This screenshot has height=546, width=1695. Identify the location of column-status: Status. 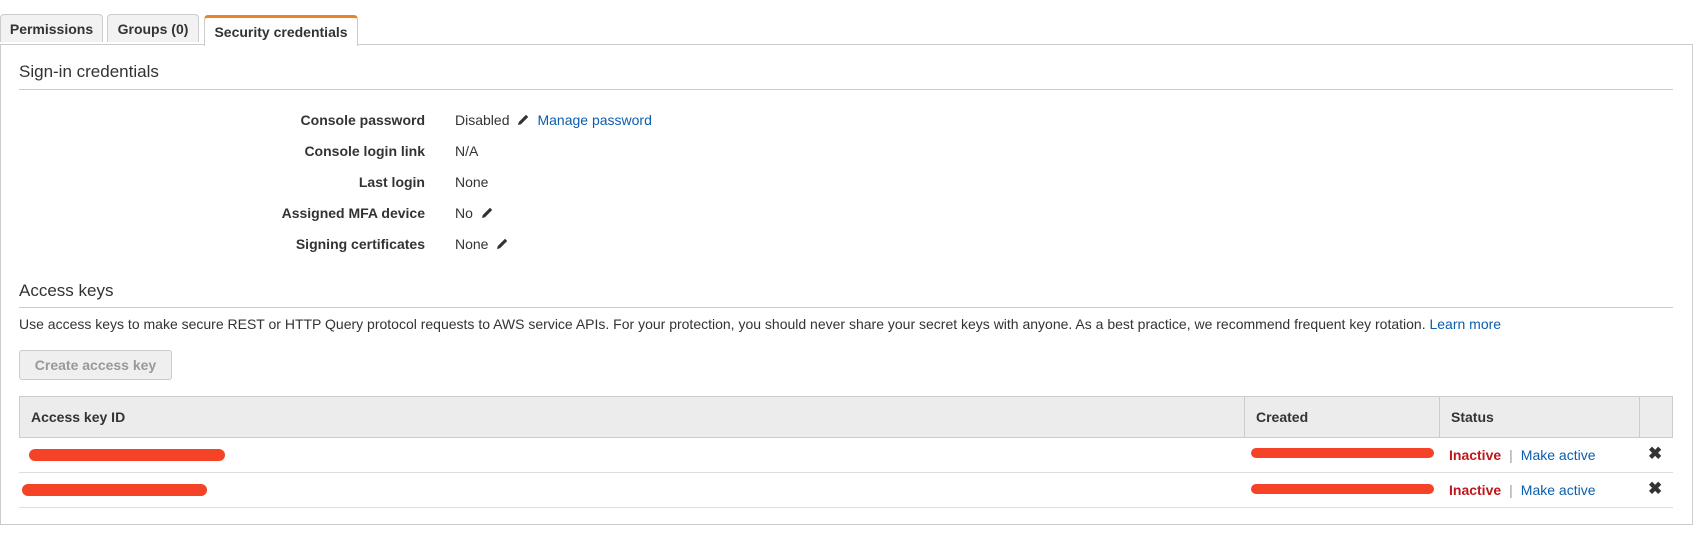
(1539, 417).